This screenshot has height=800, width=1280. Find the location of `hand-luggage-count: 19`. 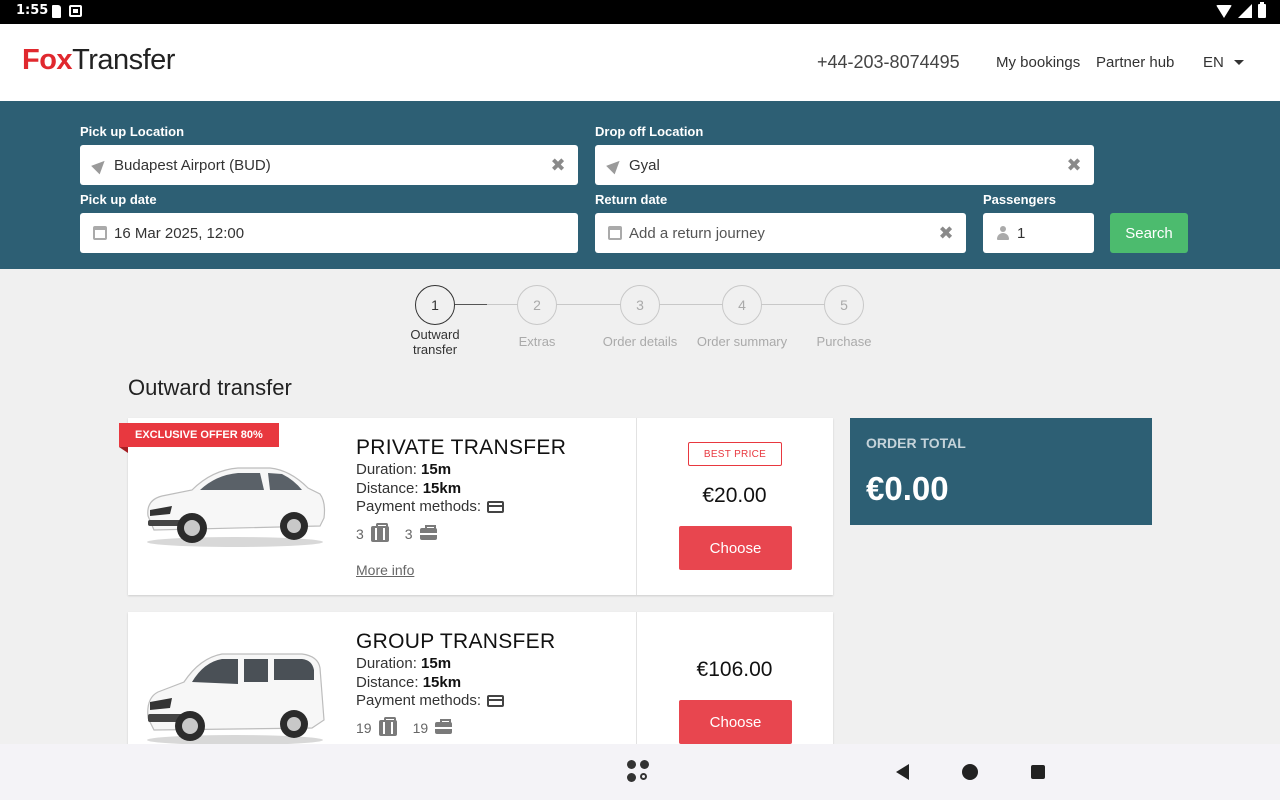

hand-luggage-count: 19 is located at coordinates (420, 728).